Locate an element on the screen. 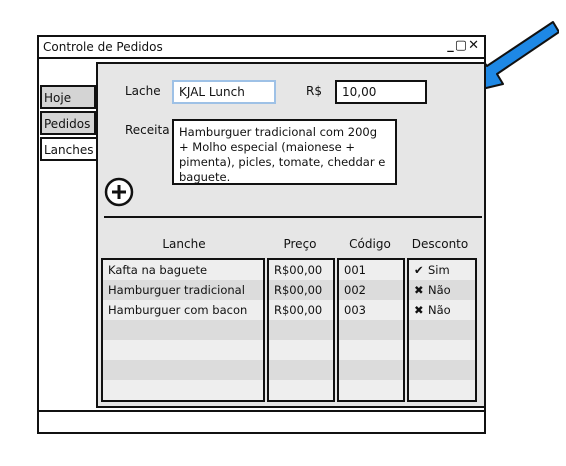 The height and width of the screenshot is (466, 566). tab-pedidos: Pedidos is located at coordinates (68, 123).